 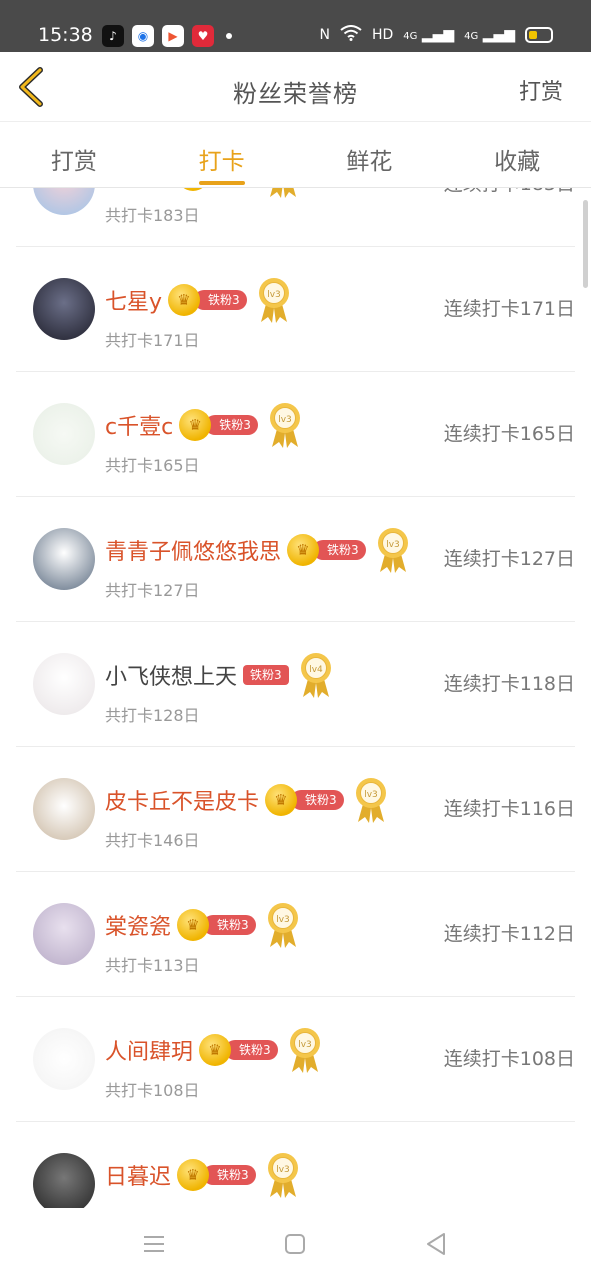 I want to click on hd-indicator: HD, so click(x=382, y=35).